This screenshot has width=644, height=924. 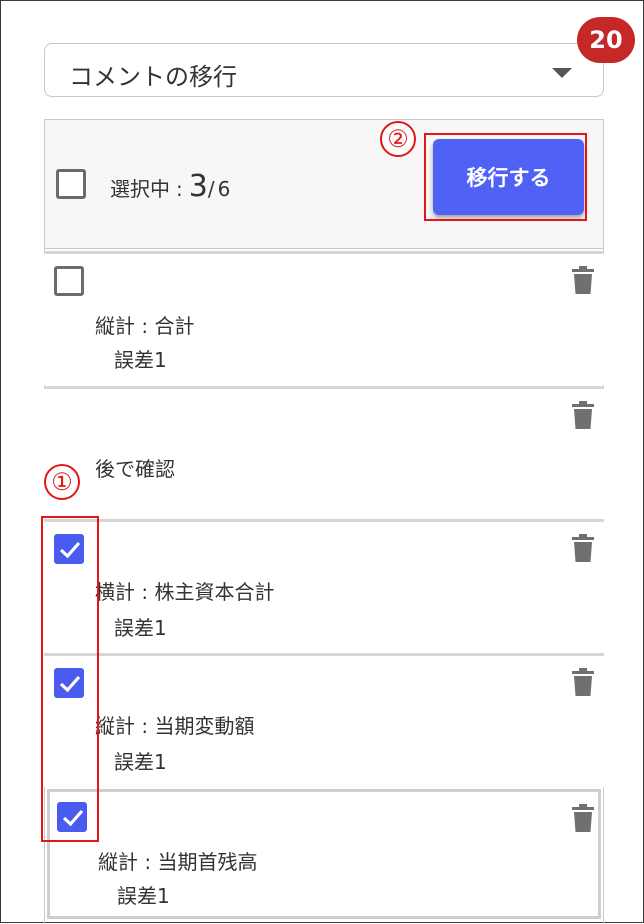 What do you see at coordinates (324, 854) in the screenshot?
I see `comment-card: 縦計 : 当期首残高 誤差1` at bounding box center [324, 854].